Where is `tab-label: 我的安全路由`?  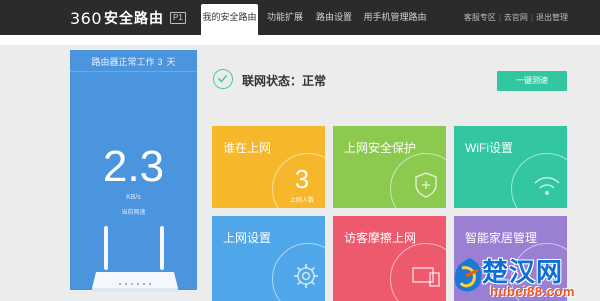
tab-label: 我的安全路由 is located at coordinates (229, 17).